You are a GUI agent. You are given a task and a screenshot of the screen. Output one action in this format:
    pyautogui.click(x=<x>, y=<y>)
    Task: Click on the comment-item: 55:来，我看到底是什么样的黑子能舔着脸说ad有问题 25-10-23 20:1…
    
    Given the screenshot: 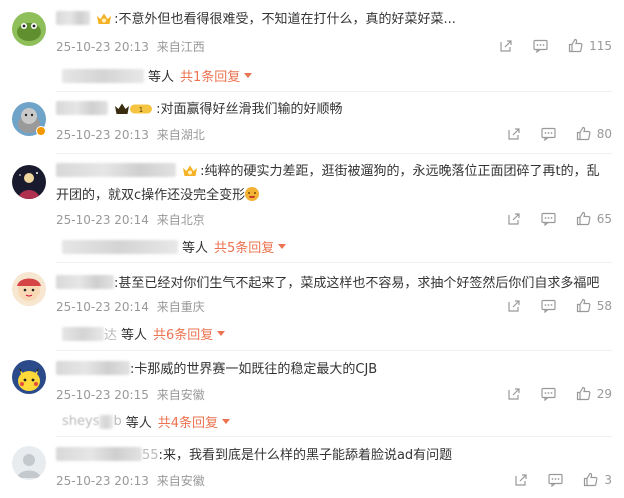 What is the action you would take?
    pyautogui.click(x=312, y=468)
    